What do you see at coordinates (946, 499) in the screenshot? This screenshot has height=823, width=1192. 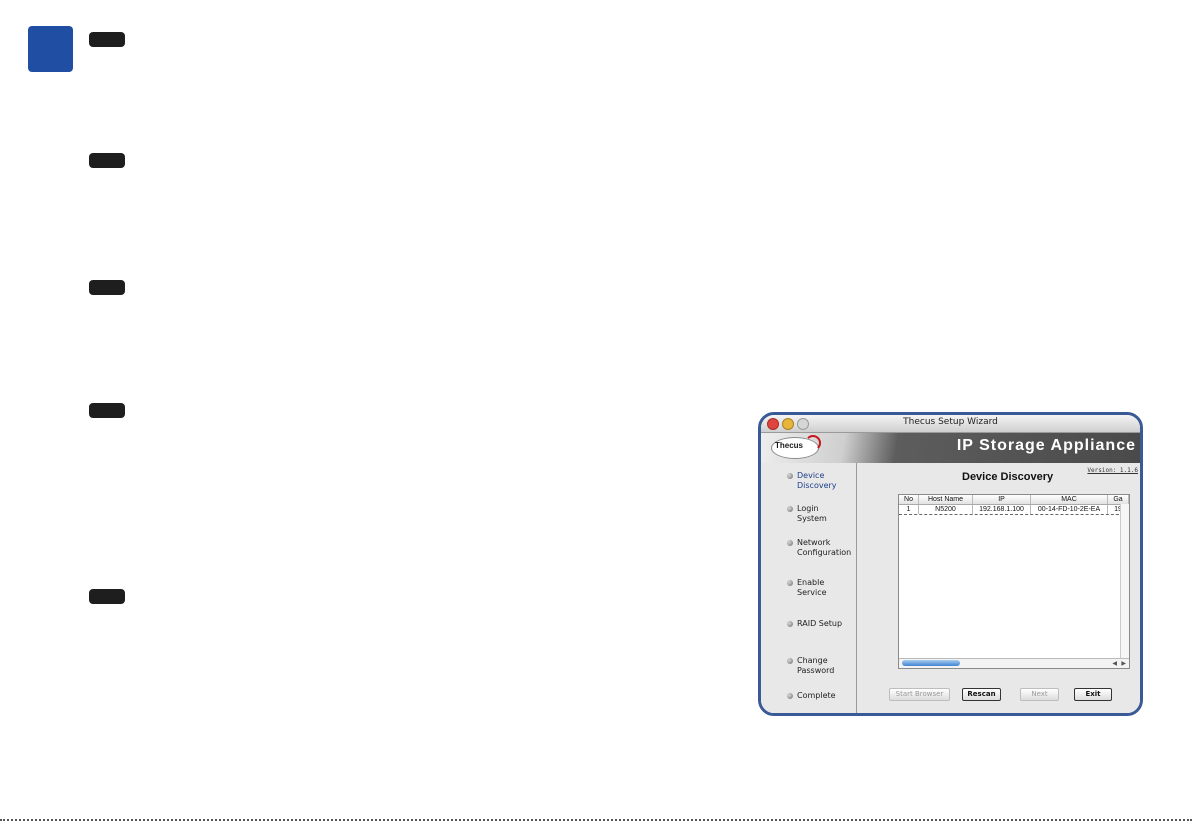 I see `col-header-host-name: Host Name` at bounding box center [946, 499].